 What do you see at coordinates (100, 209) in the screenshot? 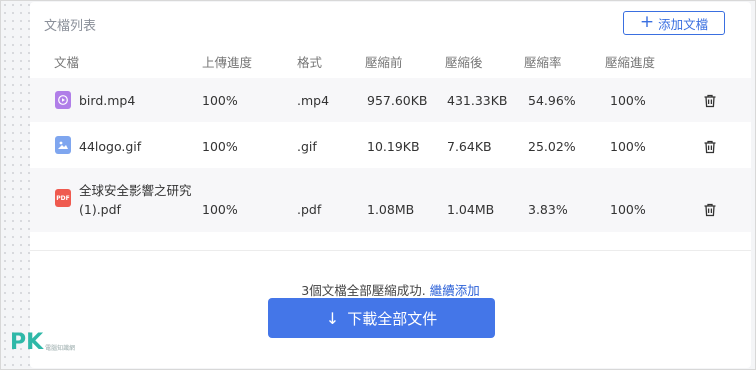
I see `file-name-continued: (1).pdf` at bounding box center [100, 209].